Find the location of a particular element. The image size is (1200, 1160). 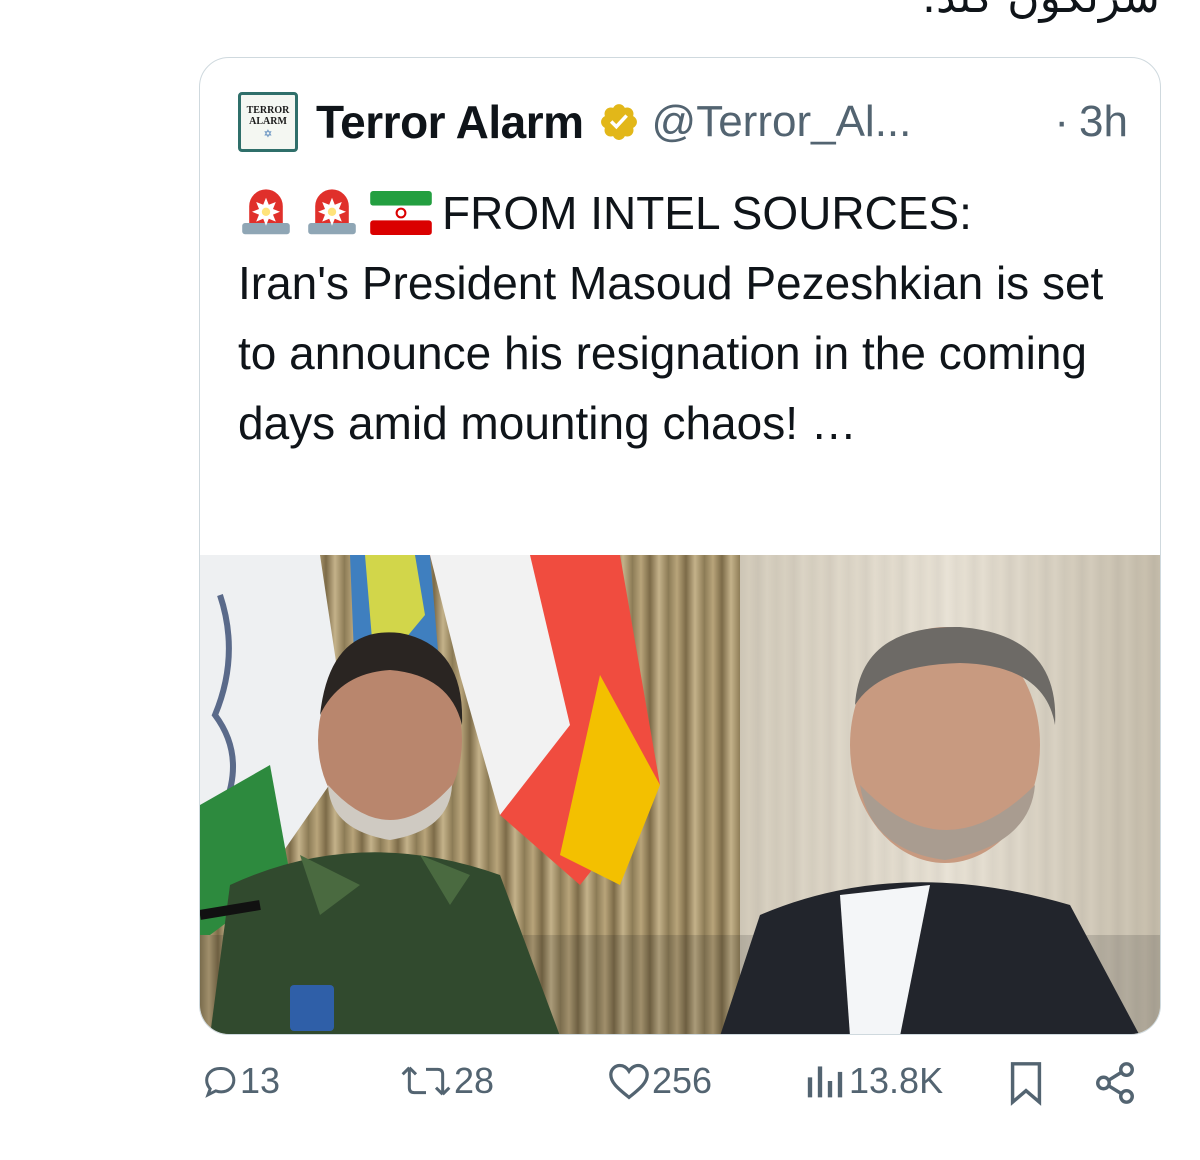

reply-icon is located at coordinates (220, 1082).